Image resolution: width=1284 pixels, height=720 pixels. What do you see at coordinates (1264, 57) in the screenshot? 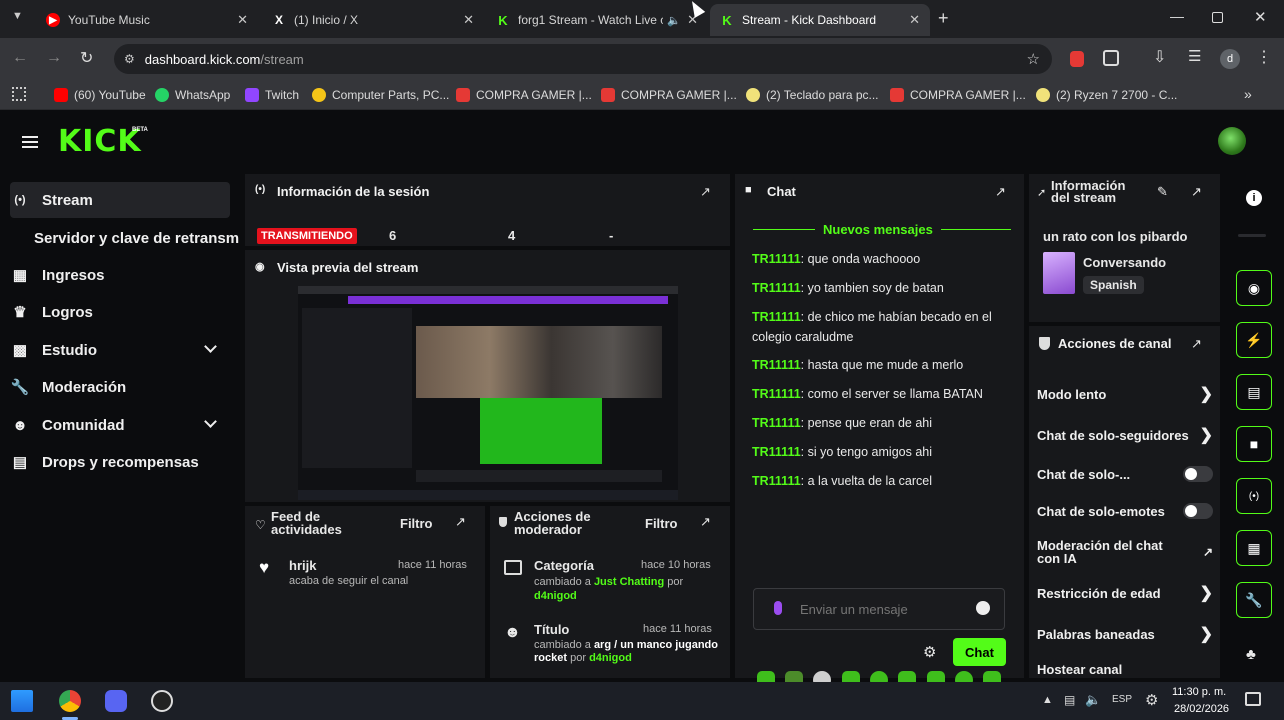
I see `menu-kebab-icon: ⋮` at bounding box center [1264, 57].